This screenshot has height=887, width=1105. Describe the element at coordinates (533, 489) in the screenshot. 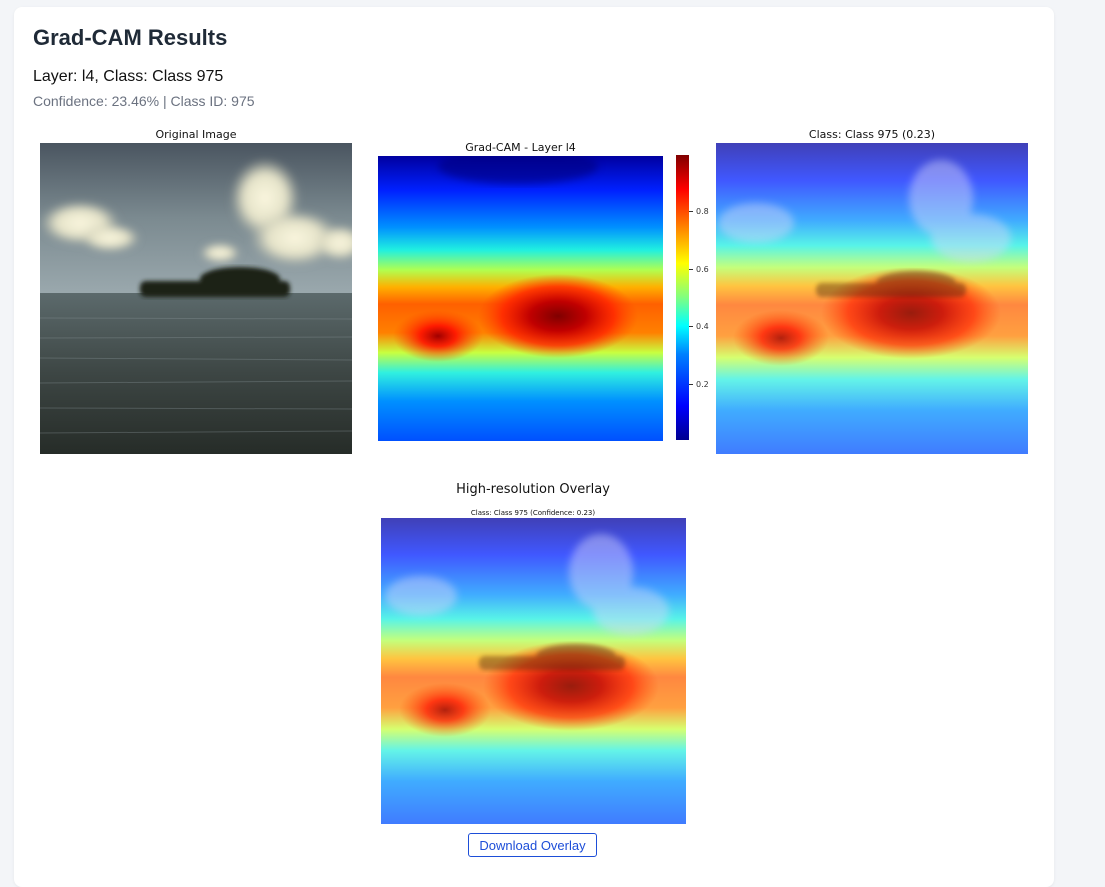

I see `hires-heading: High-resolution Overlay` at that location.